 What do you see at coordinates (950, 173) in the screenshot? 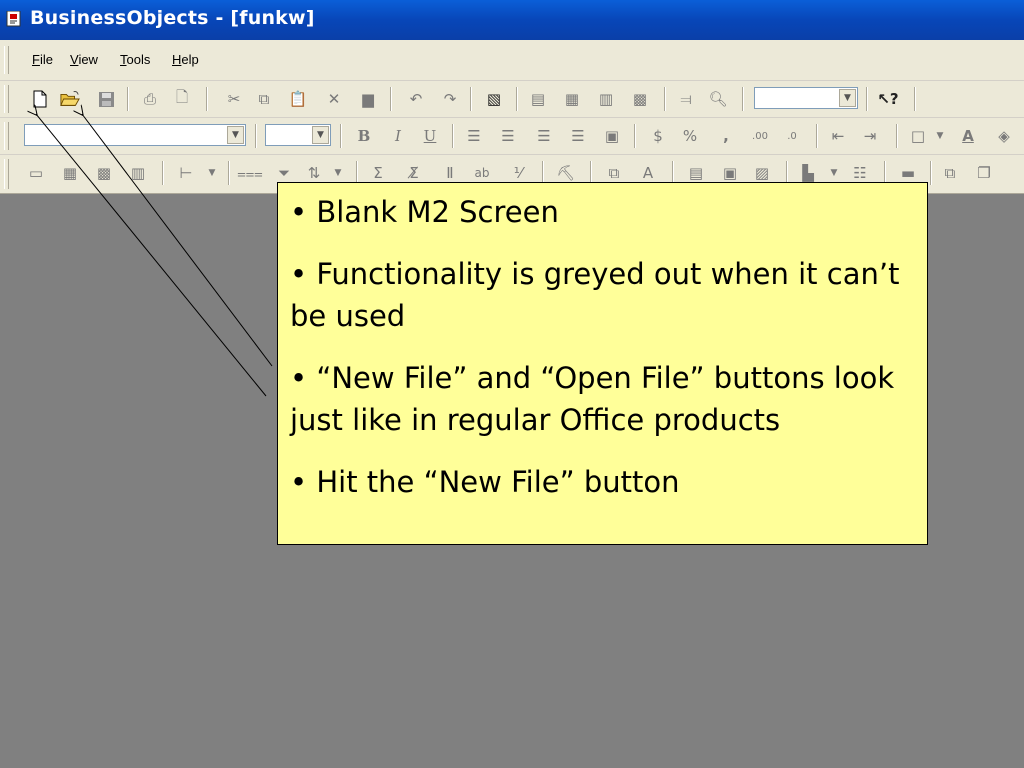
I see `copy-report-icon: ⧉` at bounding box center [950, 173].